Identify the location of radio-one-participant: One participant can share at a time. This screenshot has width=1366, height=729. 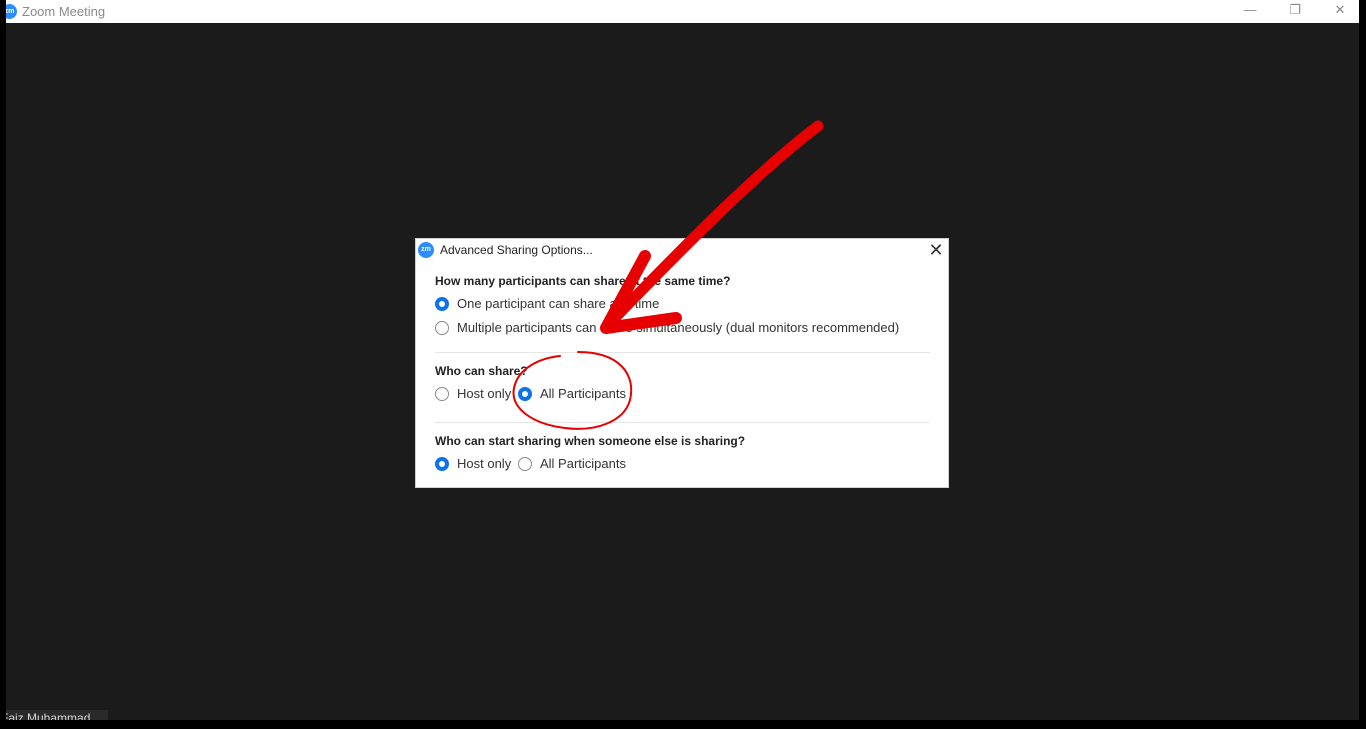
(547, 303).